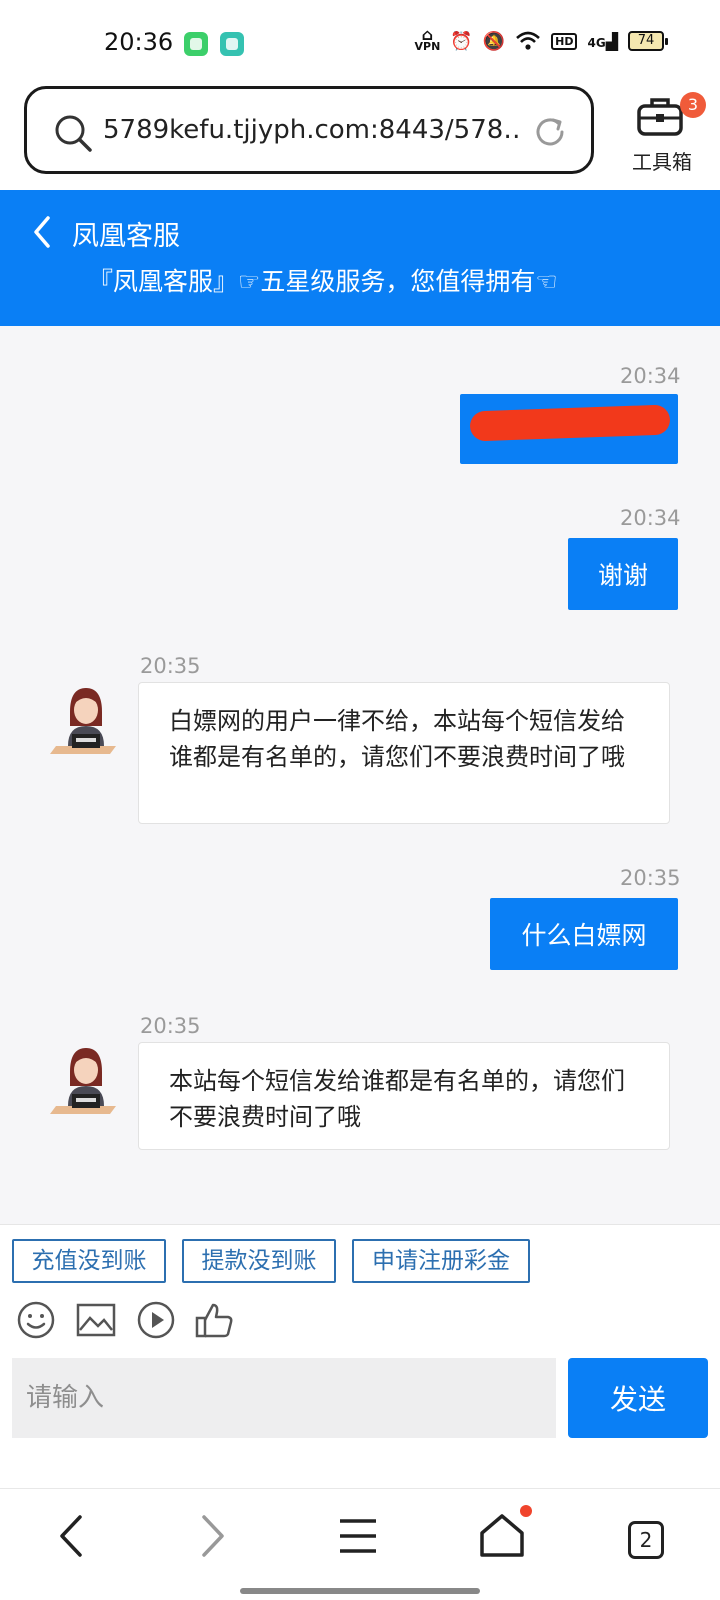  I want to click on video-icon, so click(156, 1320).